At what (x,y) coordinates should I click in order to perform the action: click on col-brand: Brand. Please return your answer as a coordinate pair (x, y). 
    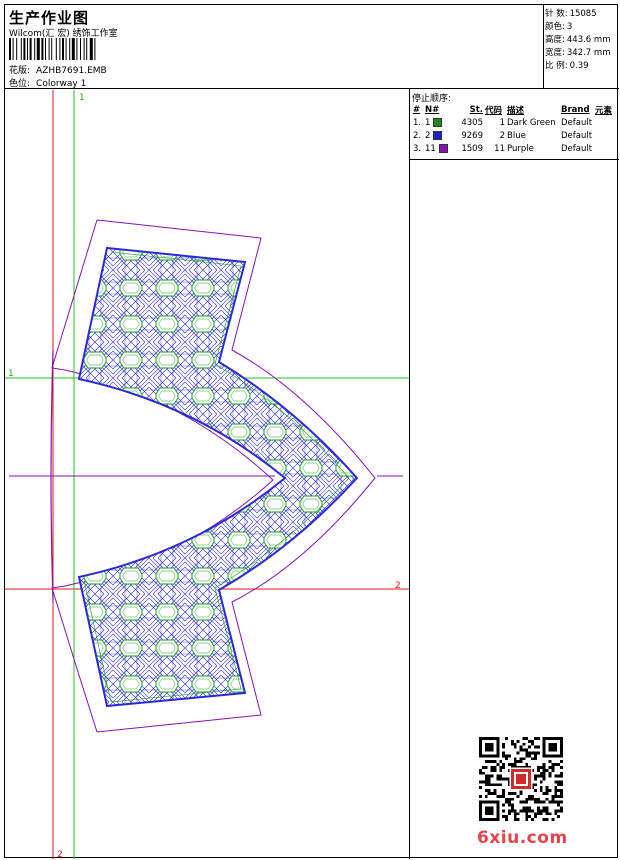
    Looking at the image, I should click on (575, 109).